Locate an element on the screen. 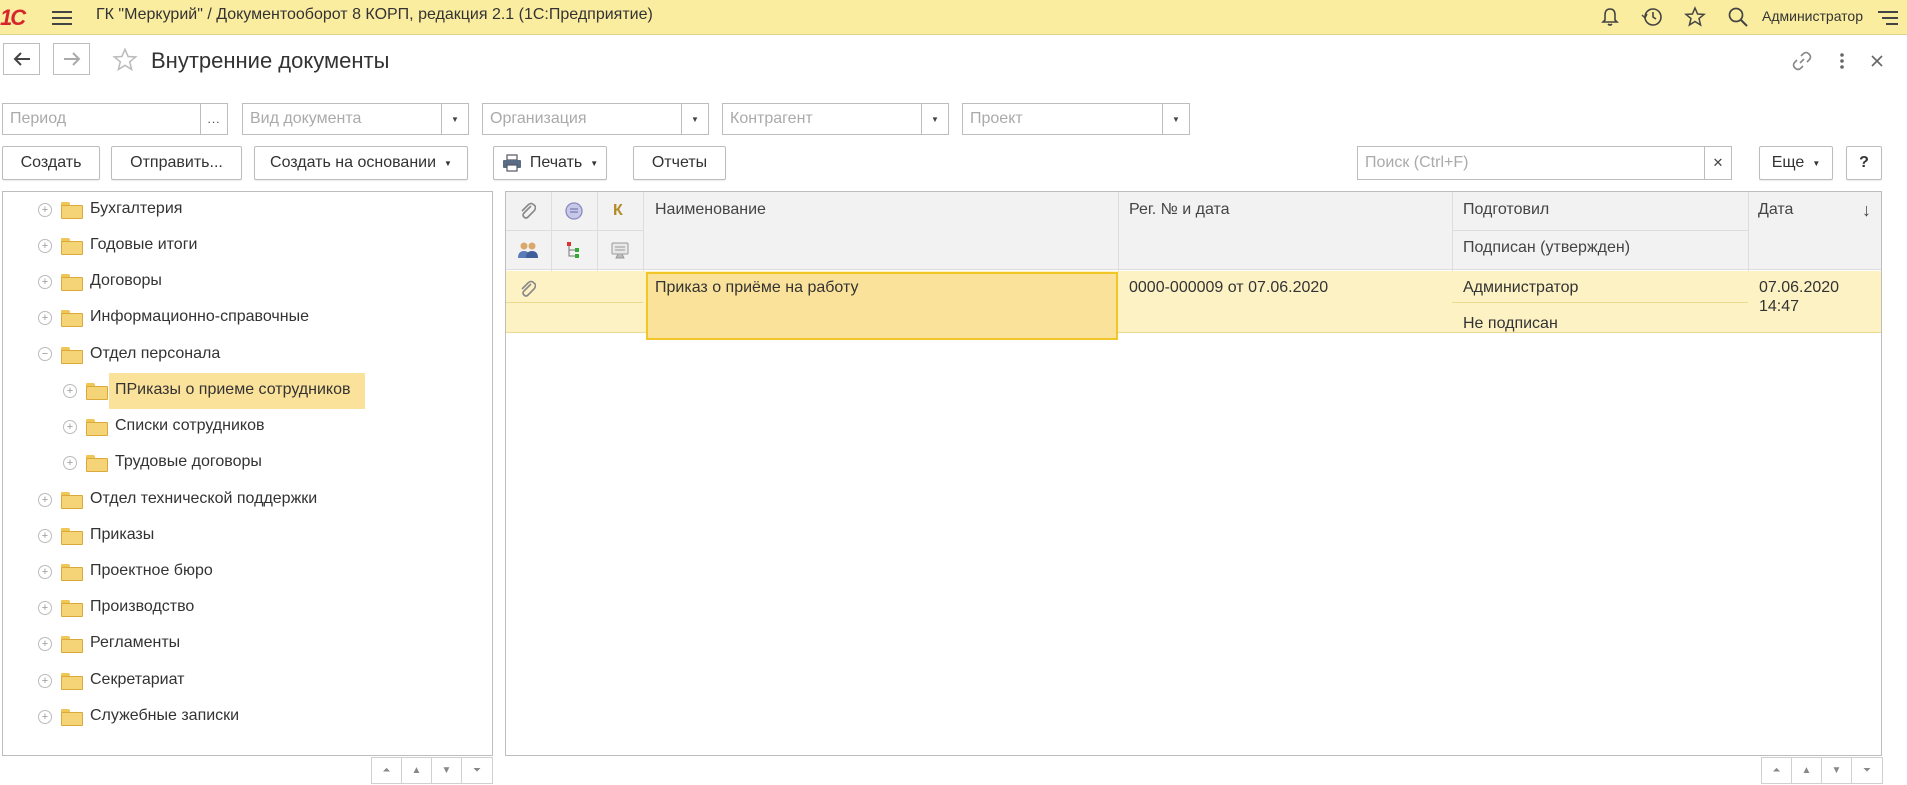 The height and width of the screenshot is (785, 1907). counterparty-placeholder: Контрагент is located at coordinates (771, 118).